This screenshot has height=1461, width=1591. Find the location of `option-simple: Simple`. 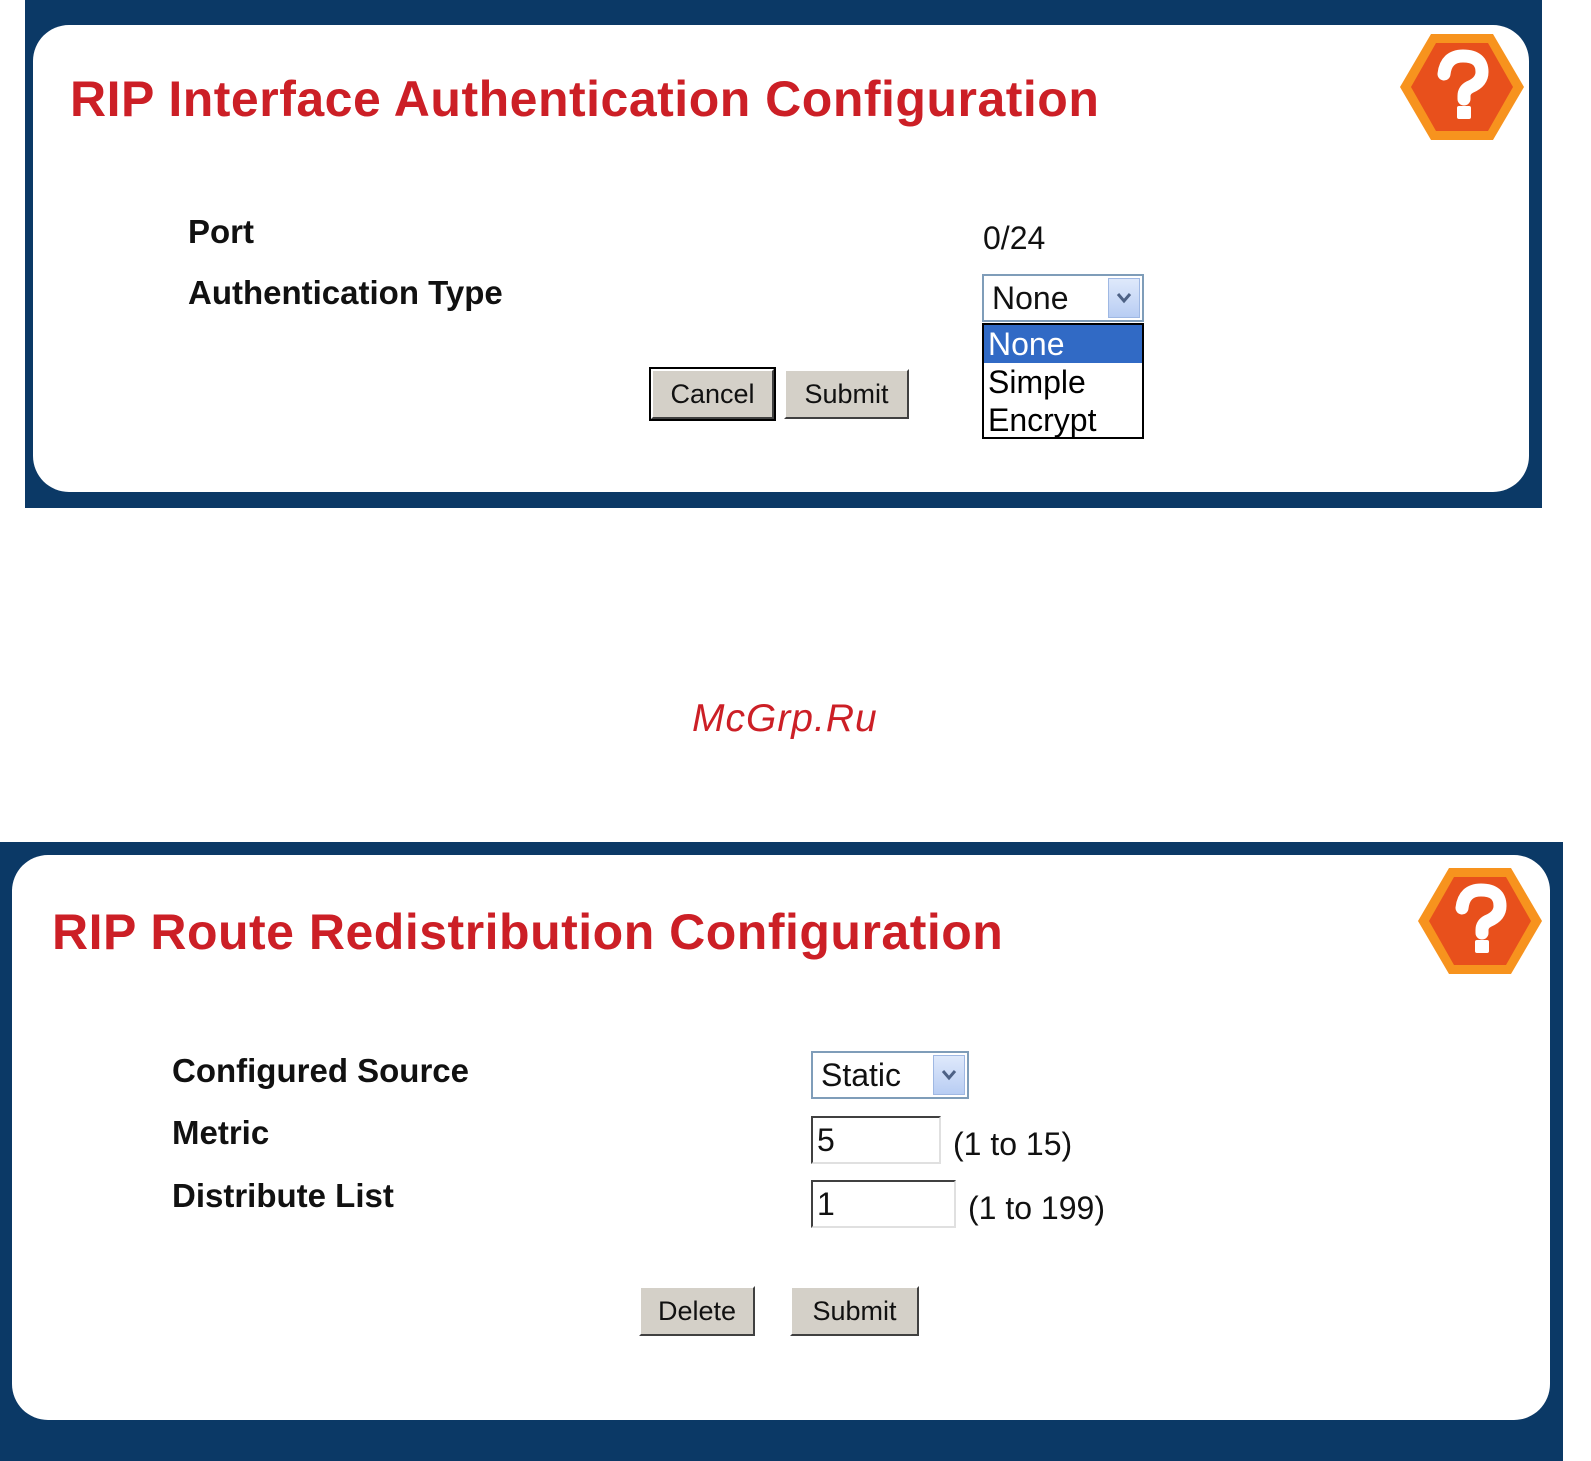

option-simple: Simple is located at coordinates (1063, 382).